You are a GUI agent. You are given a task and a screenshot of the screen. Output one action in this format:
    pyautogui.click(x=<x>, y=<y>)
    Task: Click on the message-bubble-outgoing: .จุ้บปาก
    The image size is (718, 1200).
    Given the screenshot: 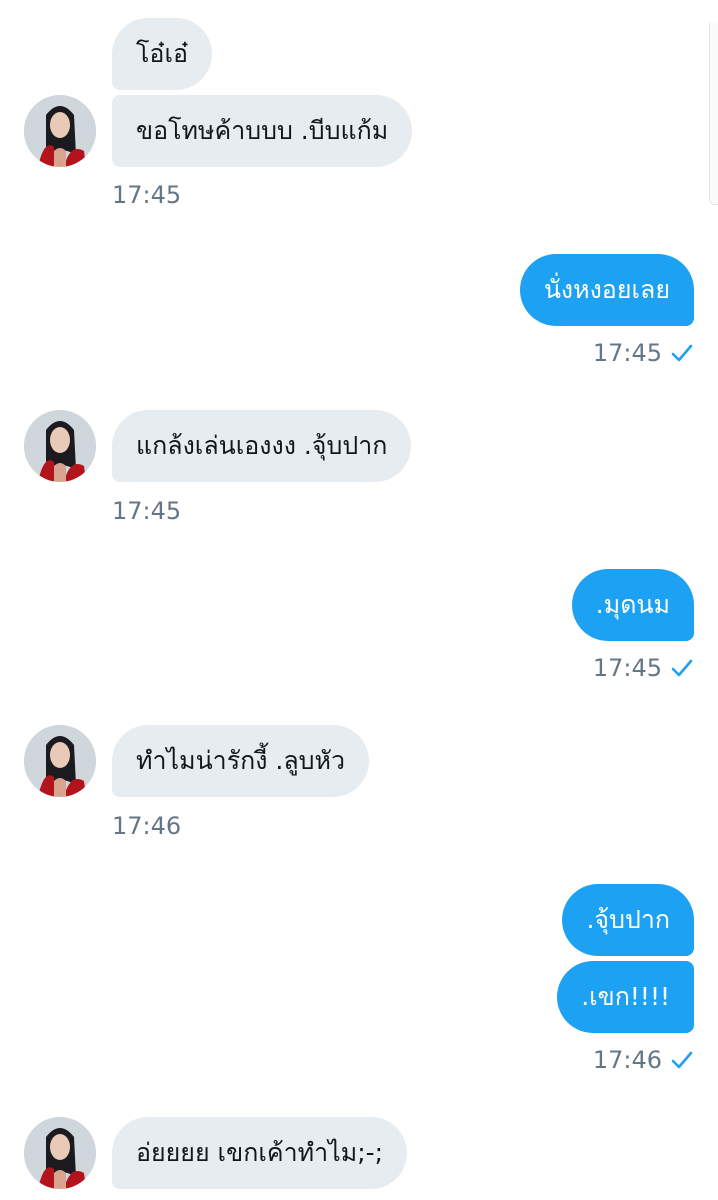 What is the action you would take?
    pyautogui.click(x=628, y=920)
    